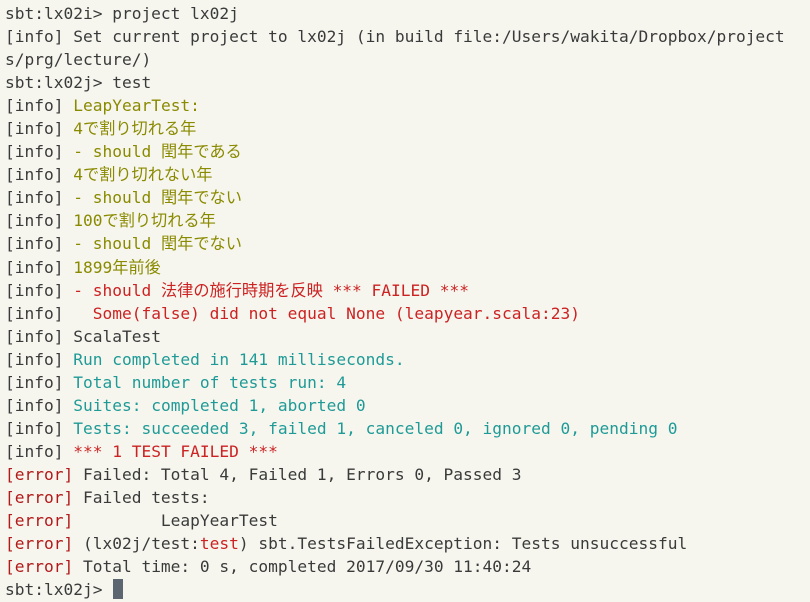 The width and height of the screenshot is (810, 602). Describe the element at coordinates (407, 267) in the screenshot. I see `terminal-line: [info] 1899年前後` at that location.